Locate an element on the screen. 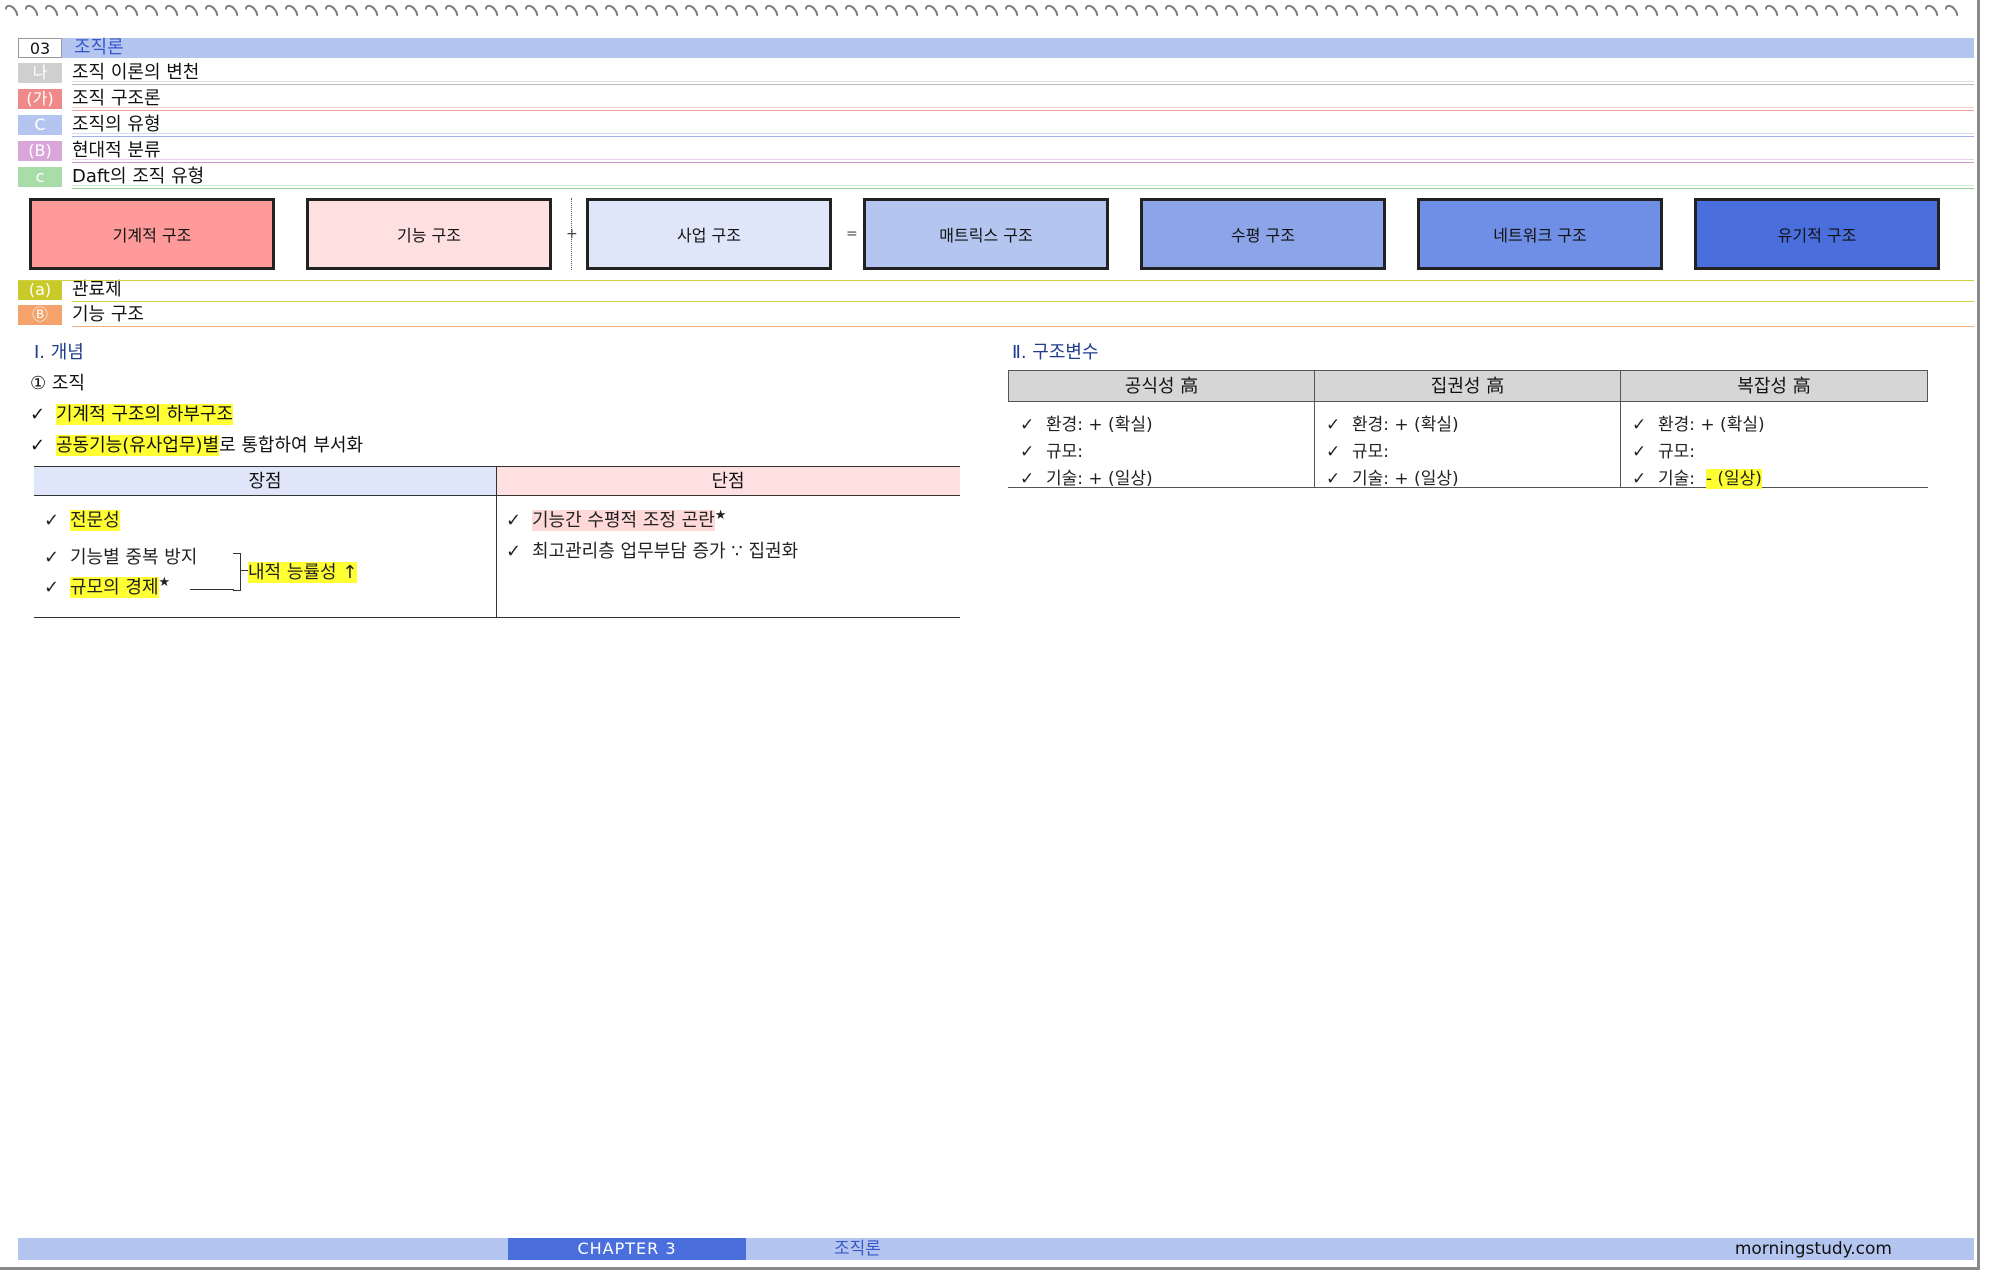  con-item: ✓ 기능간 수평적 조정 곤란★ is located at coordinates (616, 519).